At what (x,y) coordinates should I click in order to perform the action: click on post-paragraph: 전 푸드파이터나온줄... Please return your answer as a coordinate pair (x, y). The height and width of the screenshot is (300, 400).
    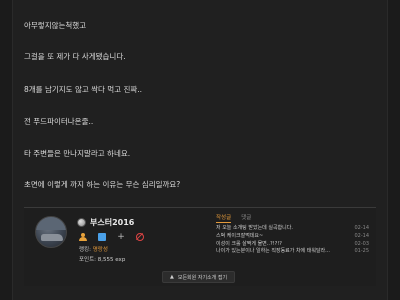
    Looking at the image, I should click on (59, 121).